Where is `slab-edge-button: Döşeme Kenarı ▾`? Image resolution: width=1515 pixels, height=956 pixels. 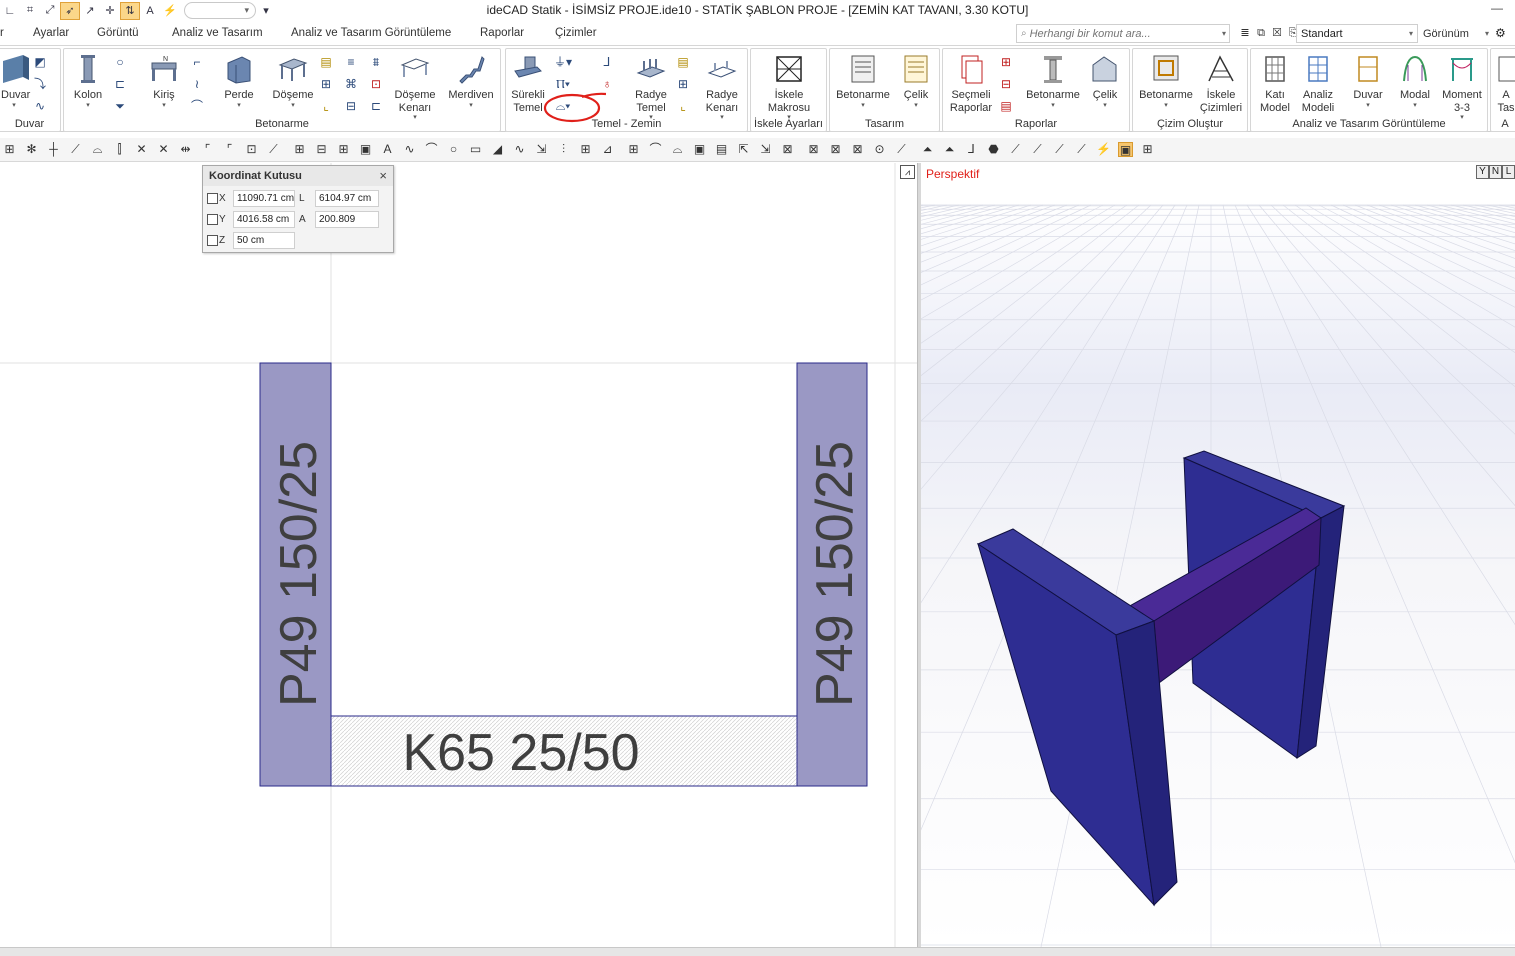 slab-edge-button: Döşeme Kenarı ▾ is located at coordinates (415, 87).